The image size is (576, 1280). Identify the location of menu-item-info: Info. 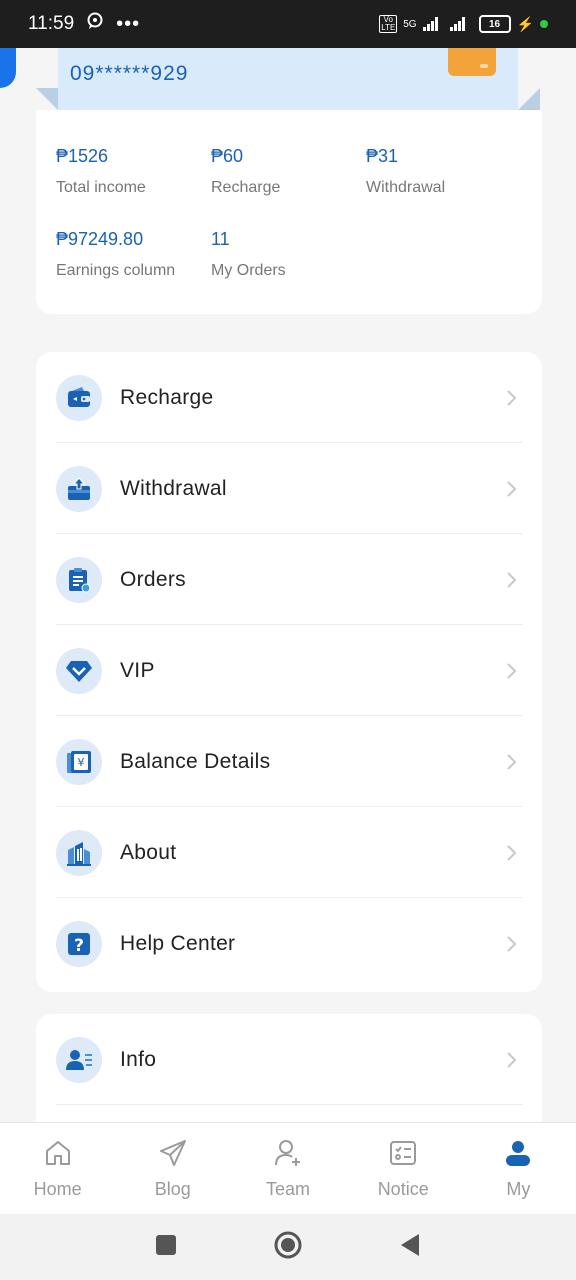
(289, 1059).